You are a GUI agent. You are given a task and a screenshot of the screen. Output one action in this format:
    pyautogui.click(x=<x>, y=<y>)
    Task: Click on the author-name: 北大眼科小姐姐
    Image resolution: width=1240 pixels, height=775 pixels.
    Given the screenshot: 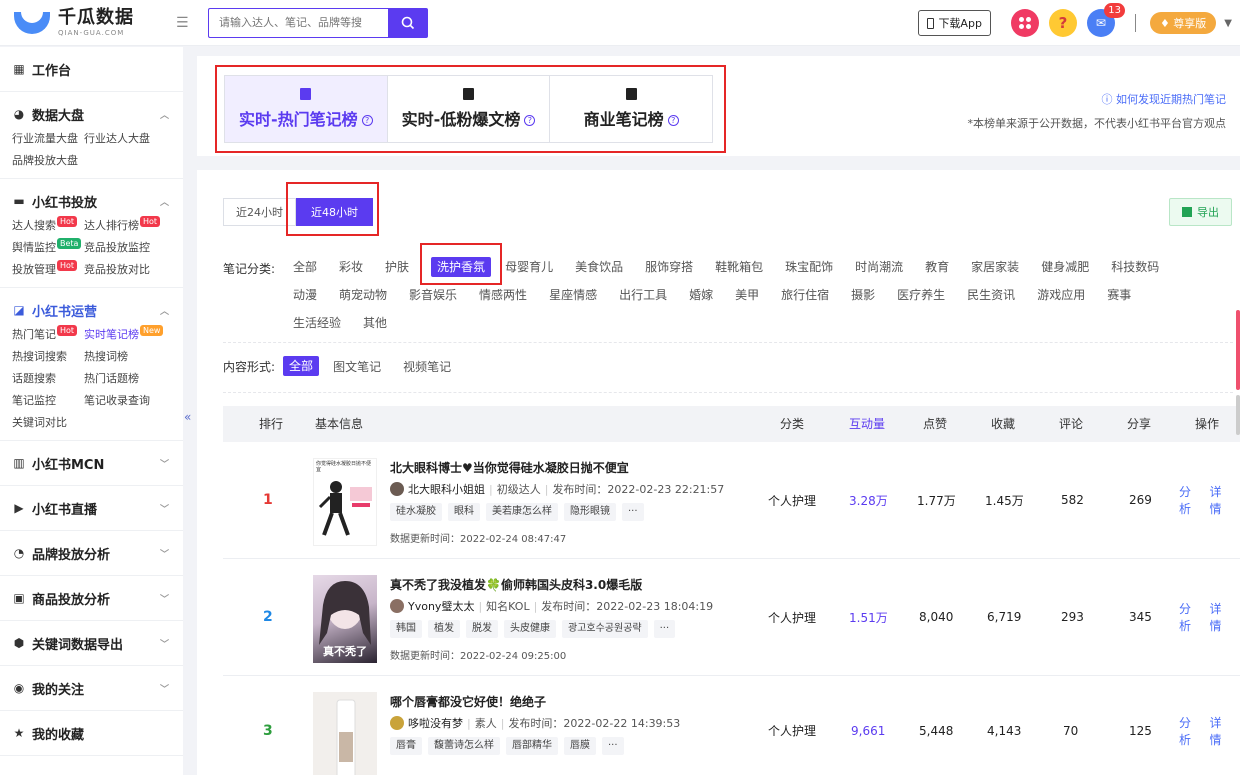 What is the action you would take?
    pyautogui.click(x=446, y=489)
    